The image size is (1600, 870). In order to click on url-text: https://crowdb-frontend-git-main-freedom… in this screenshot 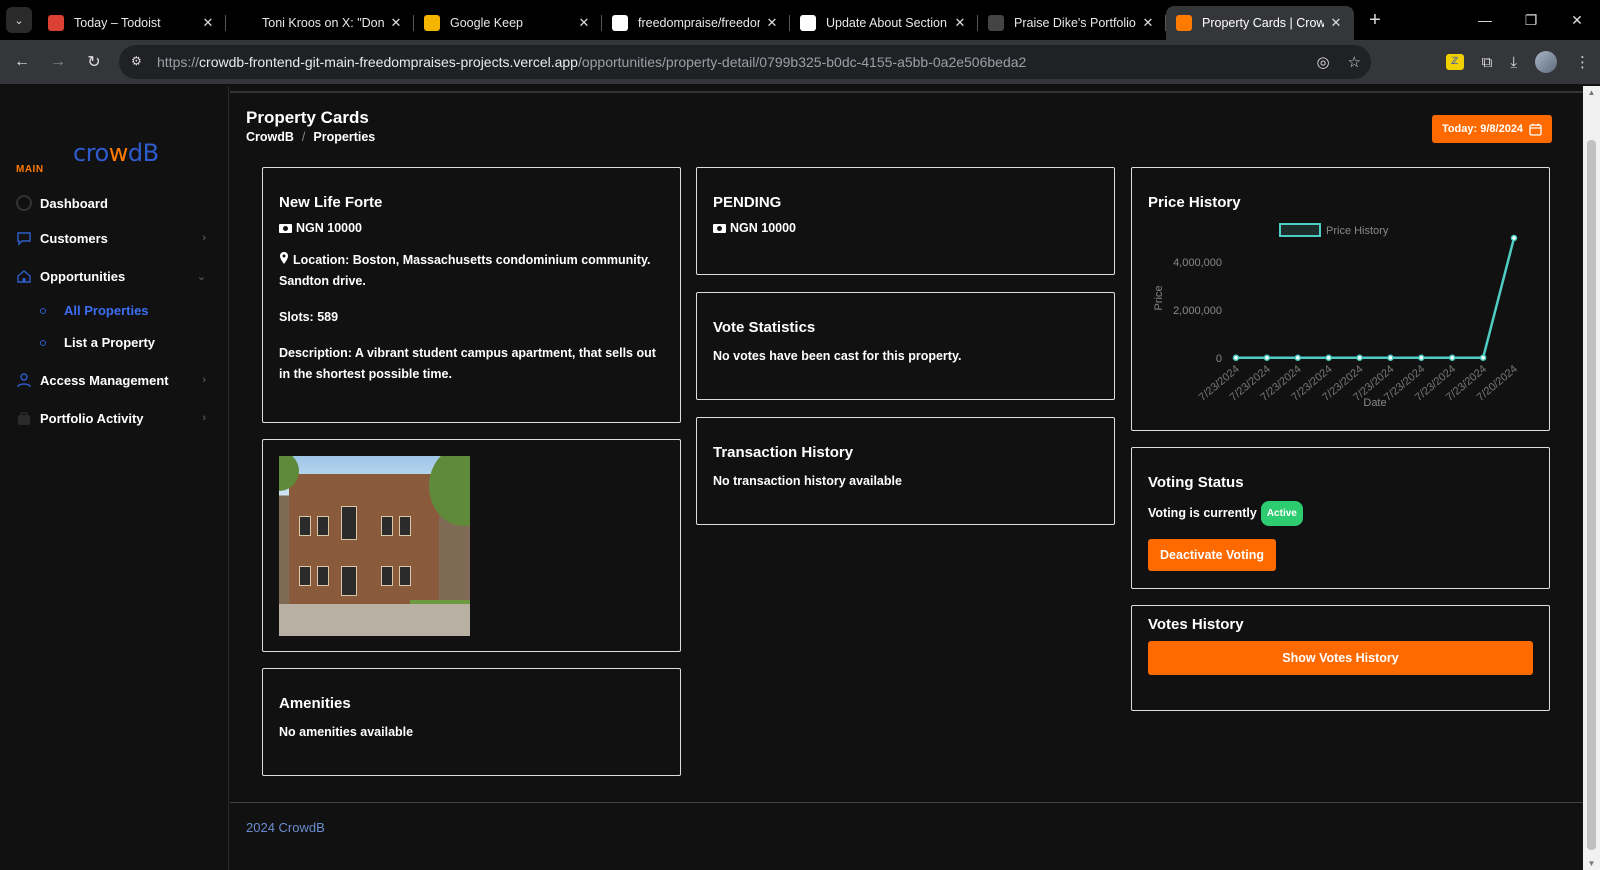, I will do `click(591, 62)`.